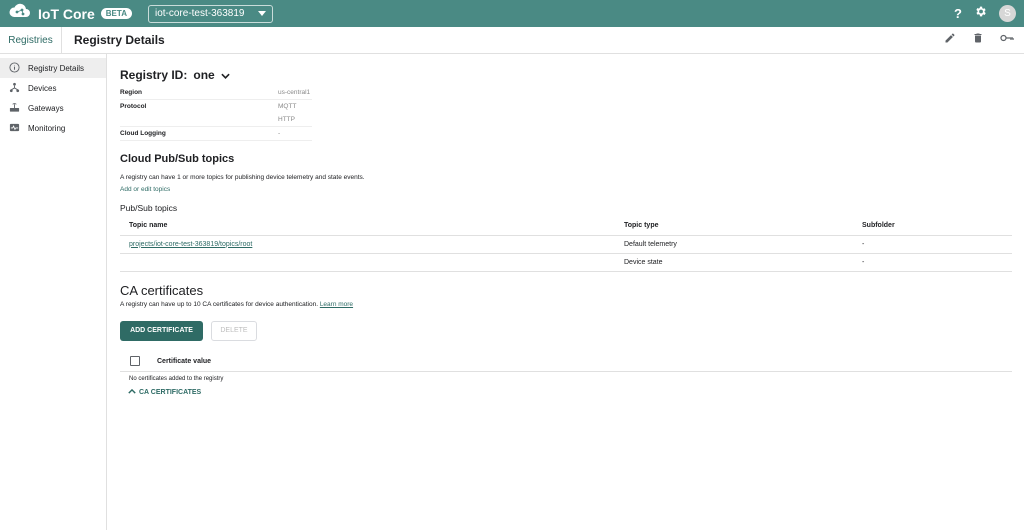 The width and height of the screenshot is (1024, 530). I want to click on pubsub-subtitle: Pub/Sub topics, so click(149, 208).